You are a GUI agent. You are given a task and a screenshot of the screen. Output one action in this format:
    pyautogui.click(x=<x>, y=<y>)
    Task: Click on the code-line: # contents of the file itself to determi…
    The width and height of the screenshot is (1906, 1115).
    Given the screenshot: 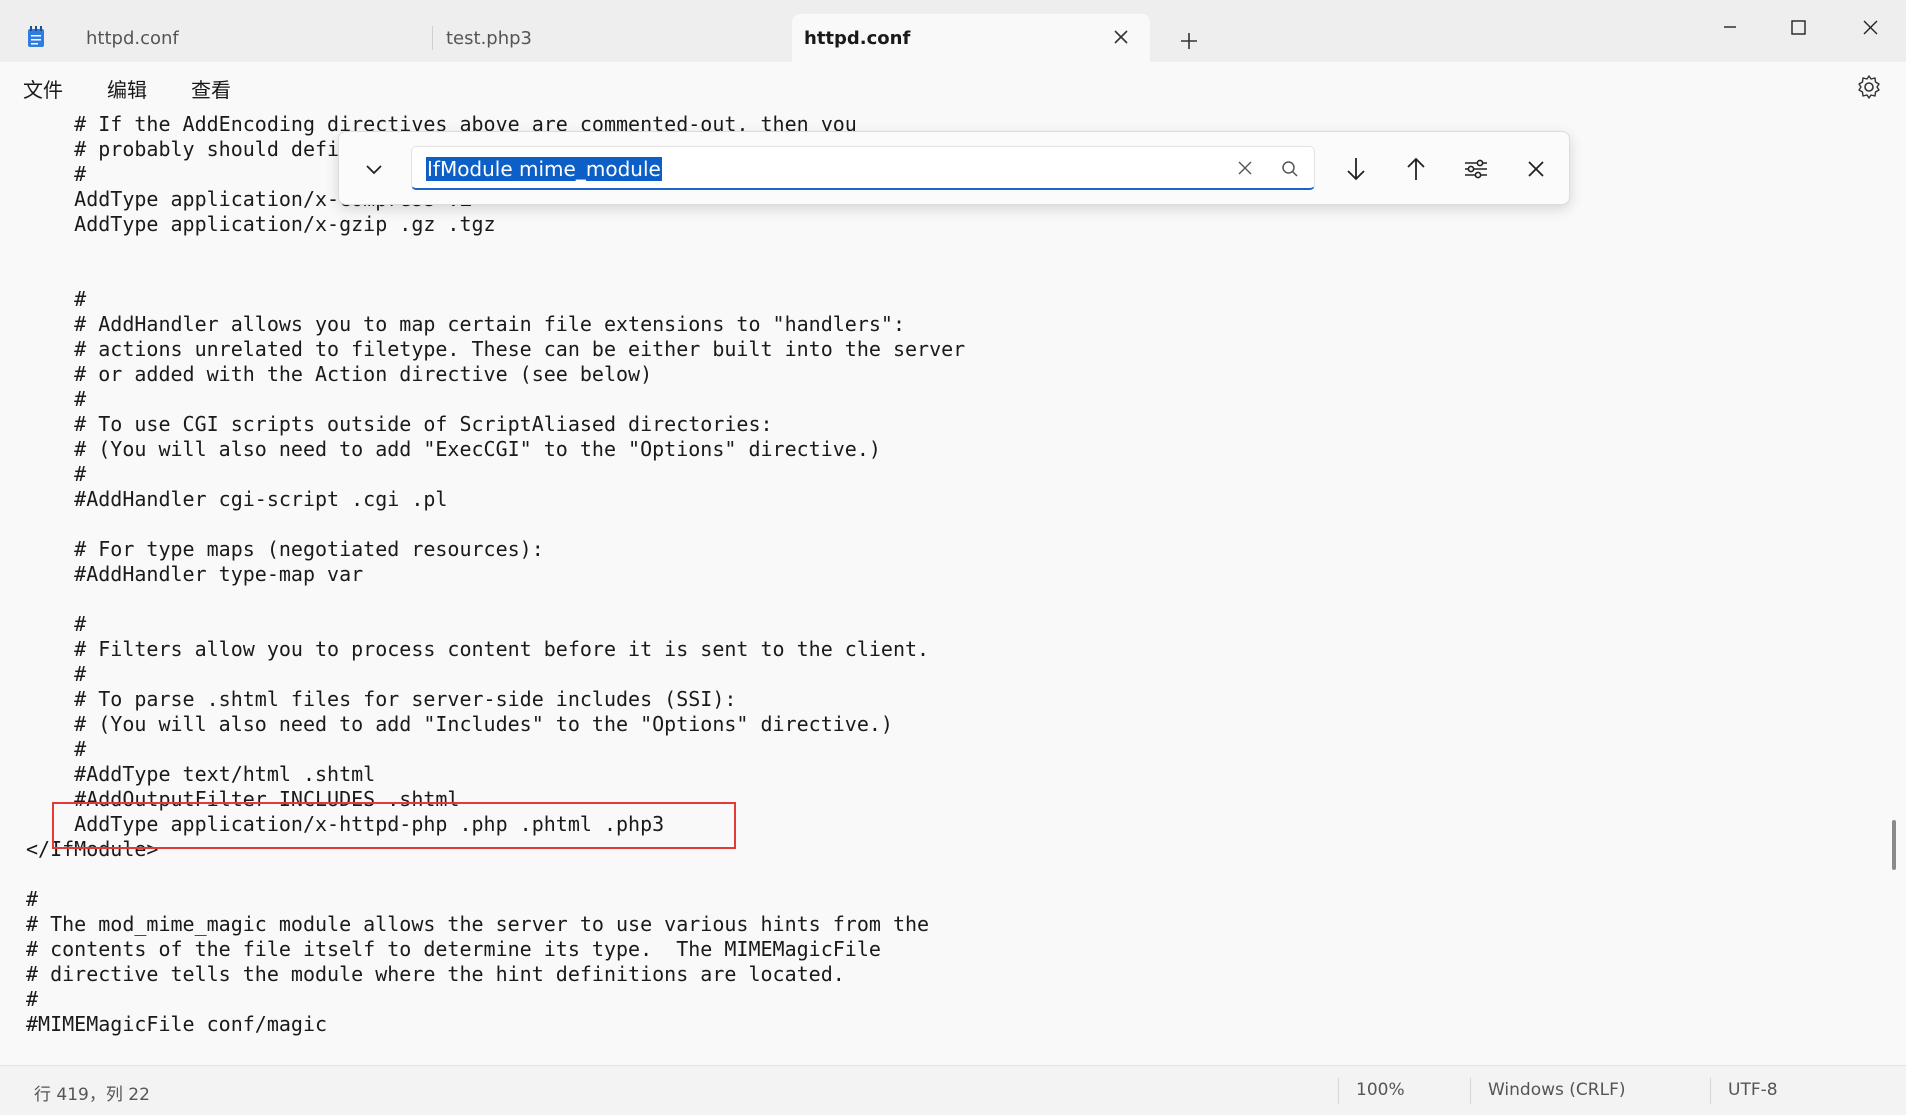 What is the action you would take?
    pyautogui.click(x=495, y=949)
    